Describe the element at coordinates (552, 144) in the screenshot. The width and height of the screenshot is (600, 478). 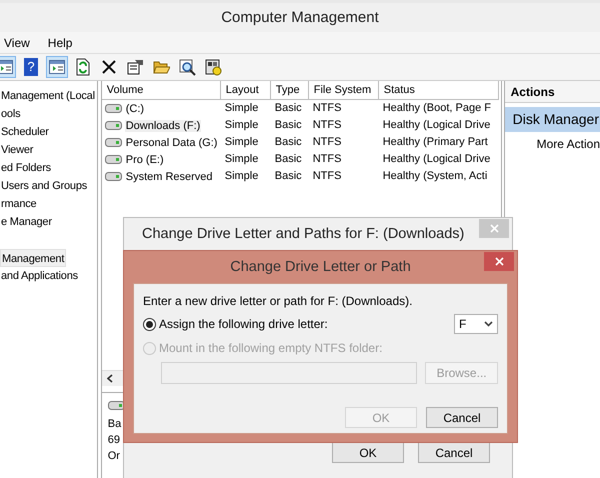
I see `action-item: More Action` at that location.